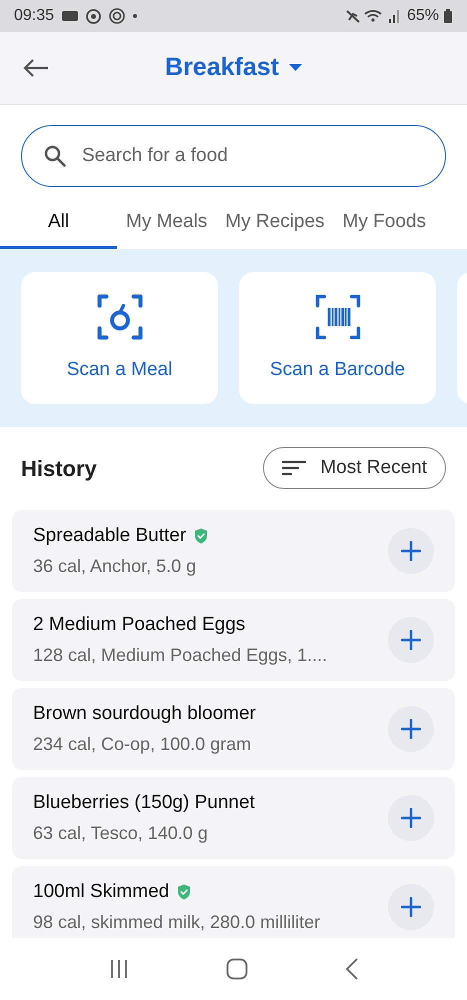  I want to click on dot-icon, so click(135, 16).